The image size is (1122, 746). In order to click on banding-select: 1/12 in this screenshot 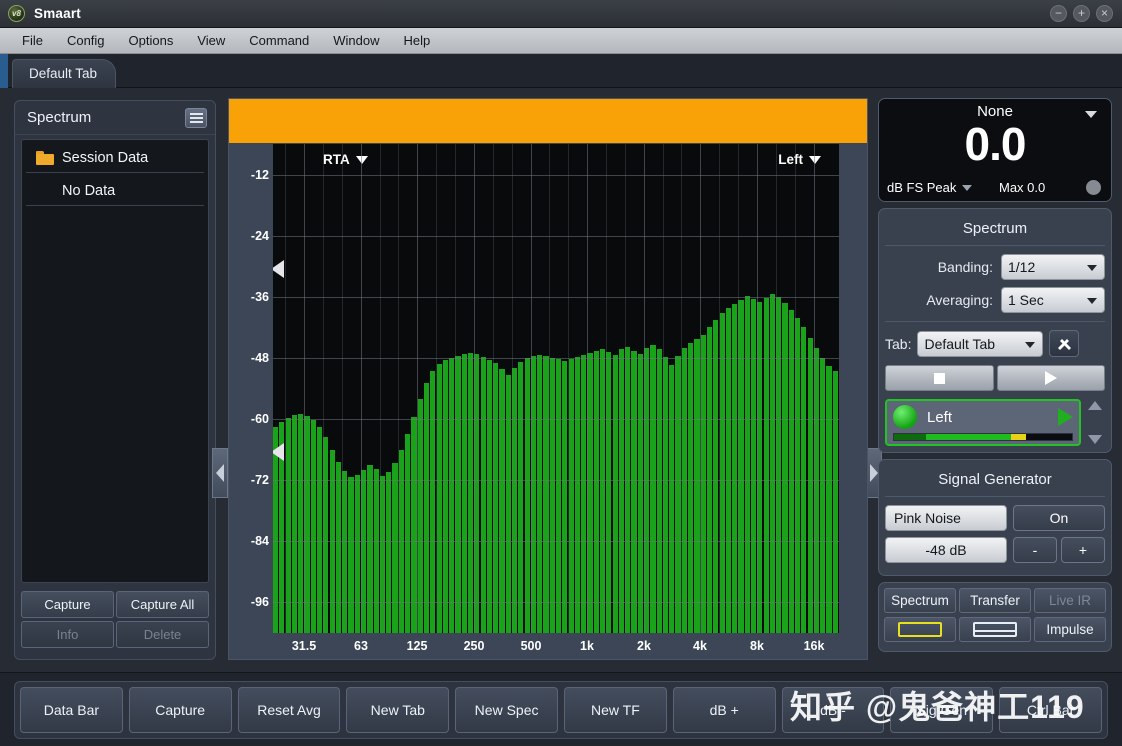, I will do `click(1053, 267)`.